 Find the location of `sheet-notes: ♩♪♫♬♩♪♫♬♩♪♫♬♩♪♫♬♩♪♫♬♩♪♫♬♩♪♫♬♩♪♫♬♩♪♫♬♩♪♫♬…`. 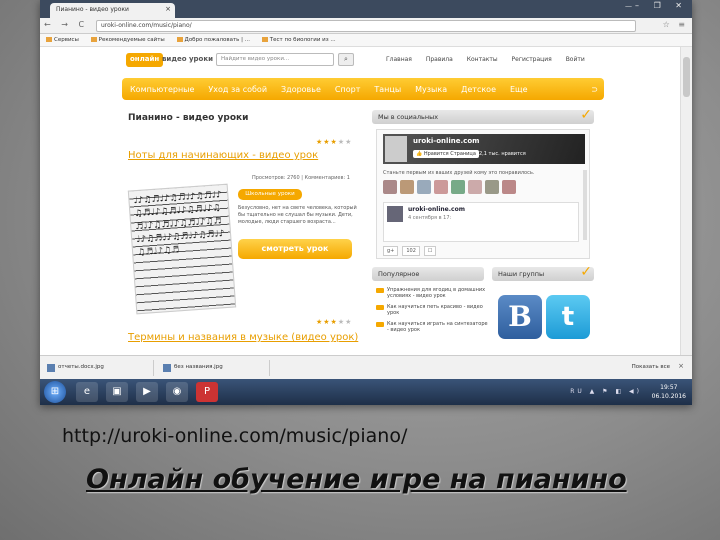

sheet-notes: ♩♪♫♬♩♪♫♬♩♪♫♬♩♪♫♬♩♪♫♬♩♪♫♬♩♪♫♬♩♪♫♬♩♪♫♬♩♪♫♬… is located at coordinates (179, 224).